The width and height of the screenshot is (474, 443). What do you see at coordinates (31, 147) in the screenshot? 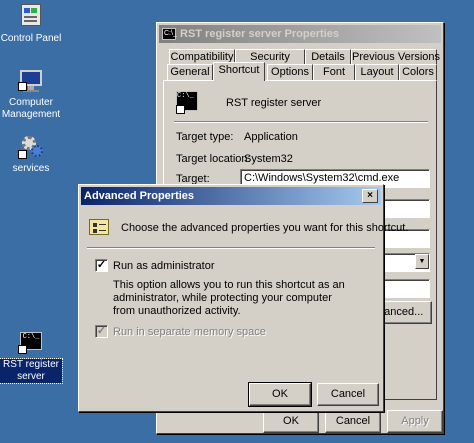
I see `services-icon` at bounding box center [31, 147].